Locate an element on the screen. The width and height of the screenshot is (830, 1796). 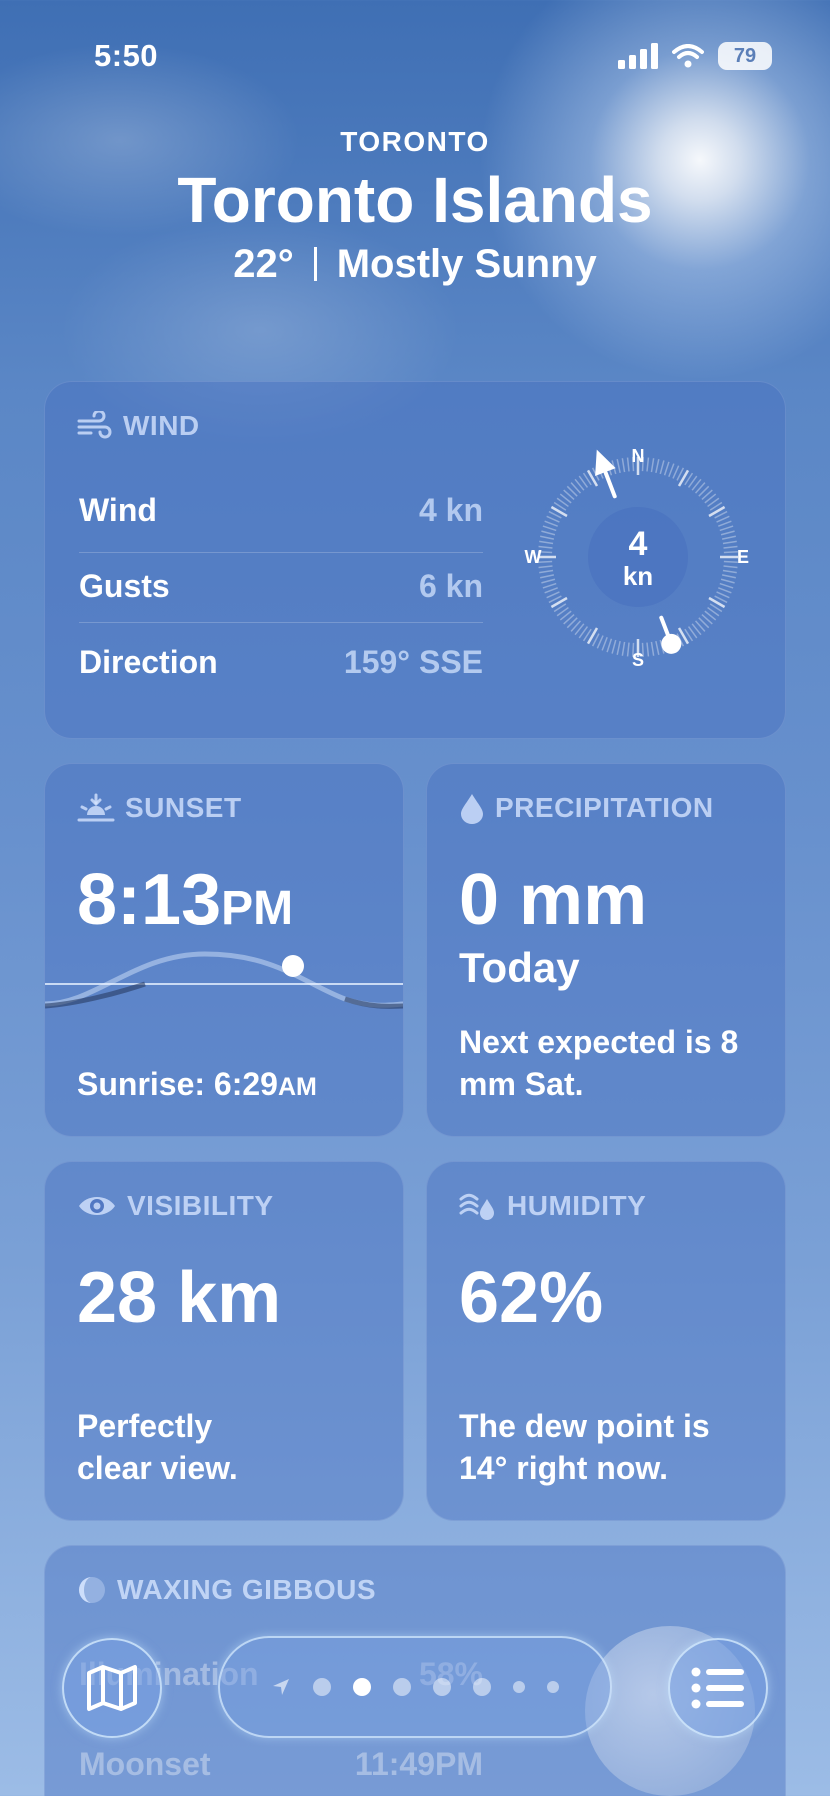
humidity-icon is located at coordinates (476, 1206).